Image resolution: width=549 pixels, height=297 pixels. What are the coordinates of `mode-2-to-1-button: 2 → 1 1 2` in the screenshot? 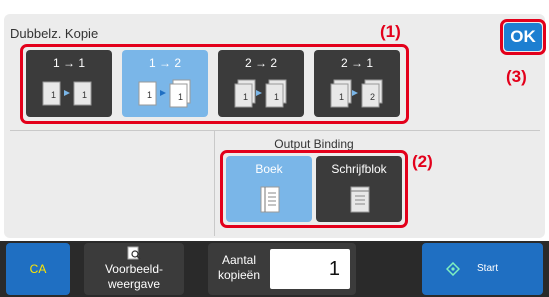 It's located at (357, 83).